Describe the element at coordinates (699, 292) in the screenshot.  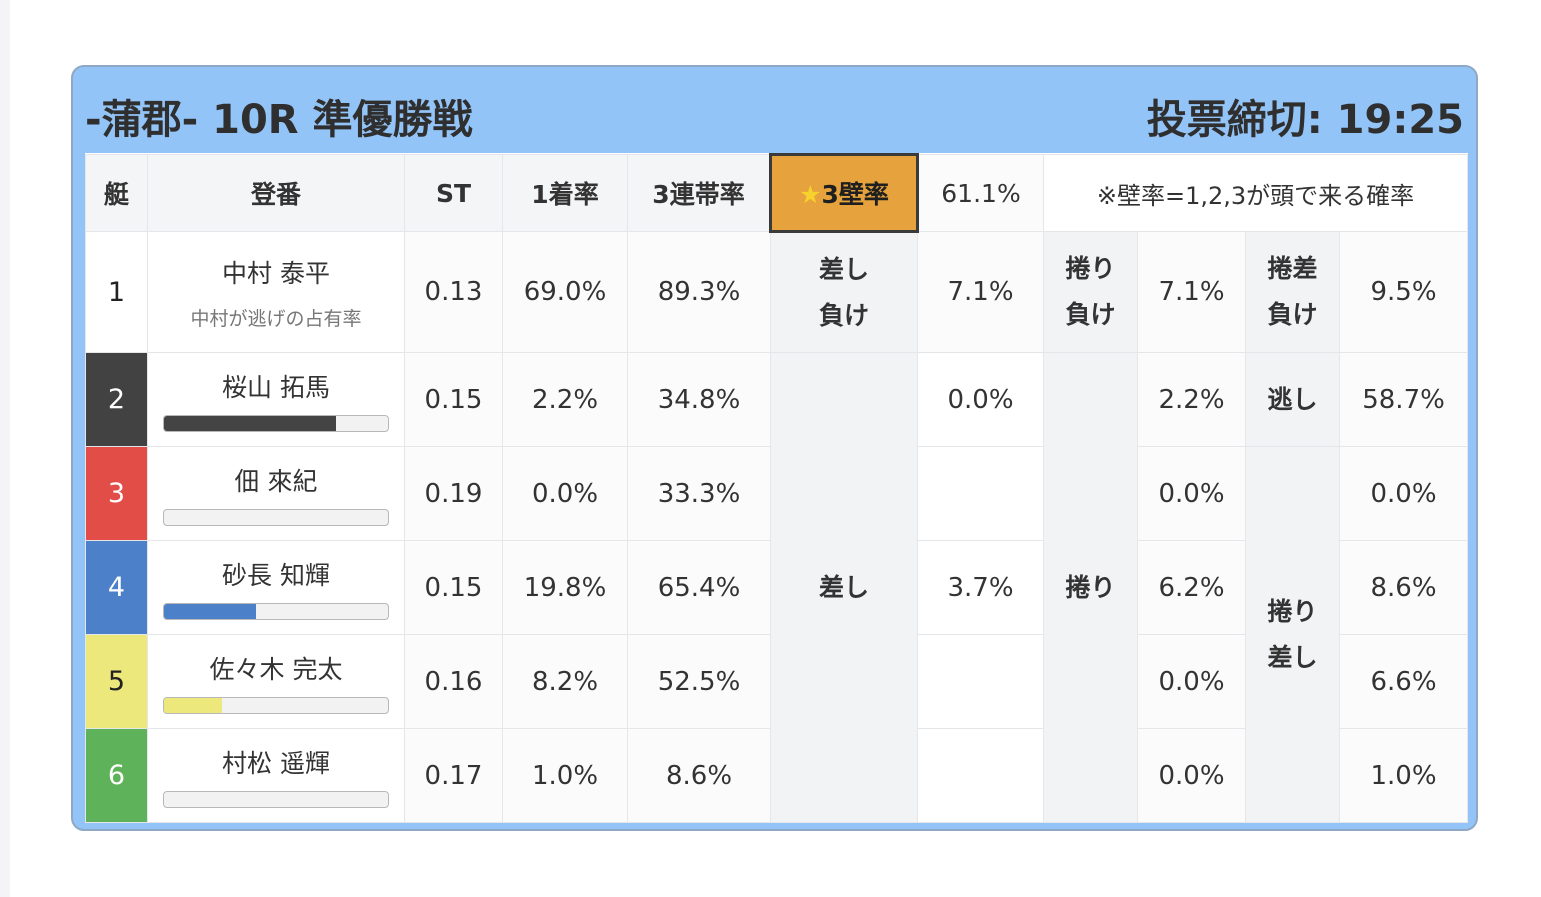
I see `top3-value: 89.3%` at that location.